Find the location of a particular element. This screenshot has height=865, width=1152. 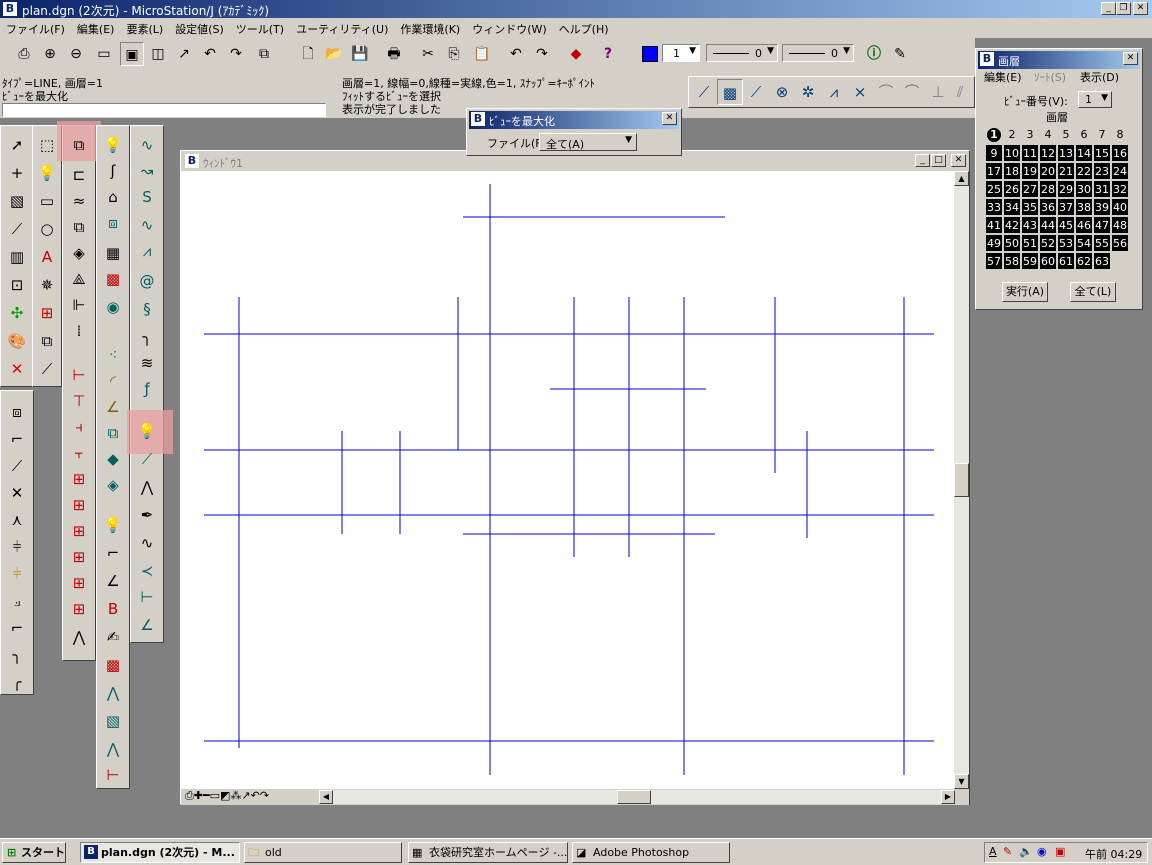

snap-bisector-icon: ⩘ is located at coordinates (834, 92).